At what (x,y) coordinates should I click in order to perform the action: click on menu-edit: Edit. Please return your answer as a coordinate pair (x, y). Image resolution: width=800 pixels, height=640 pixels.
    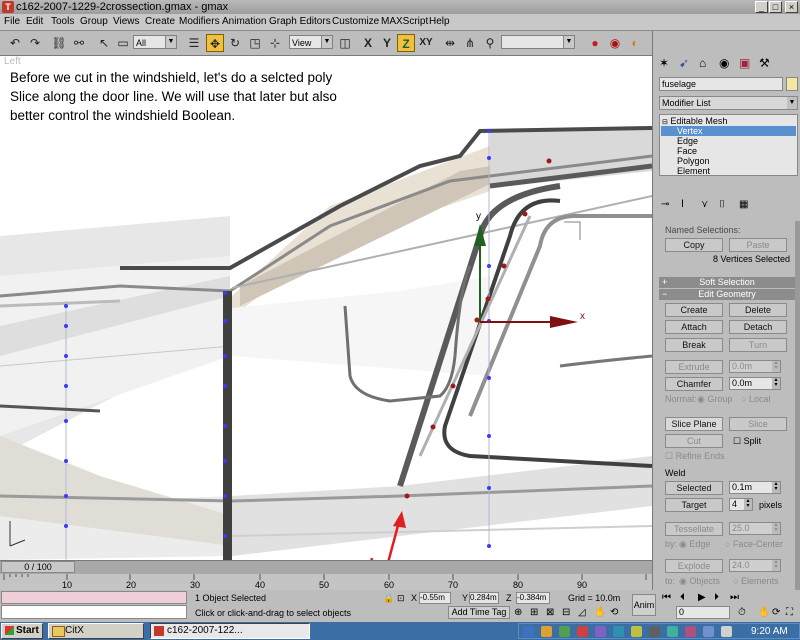
    Looking at the image, I should click on (34, 21).